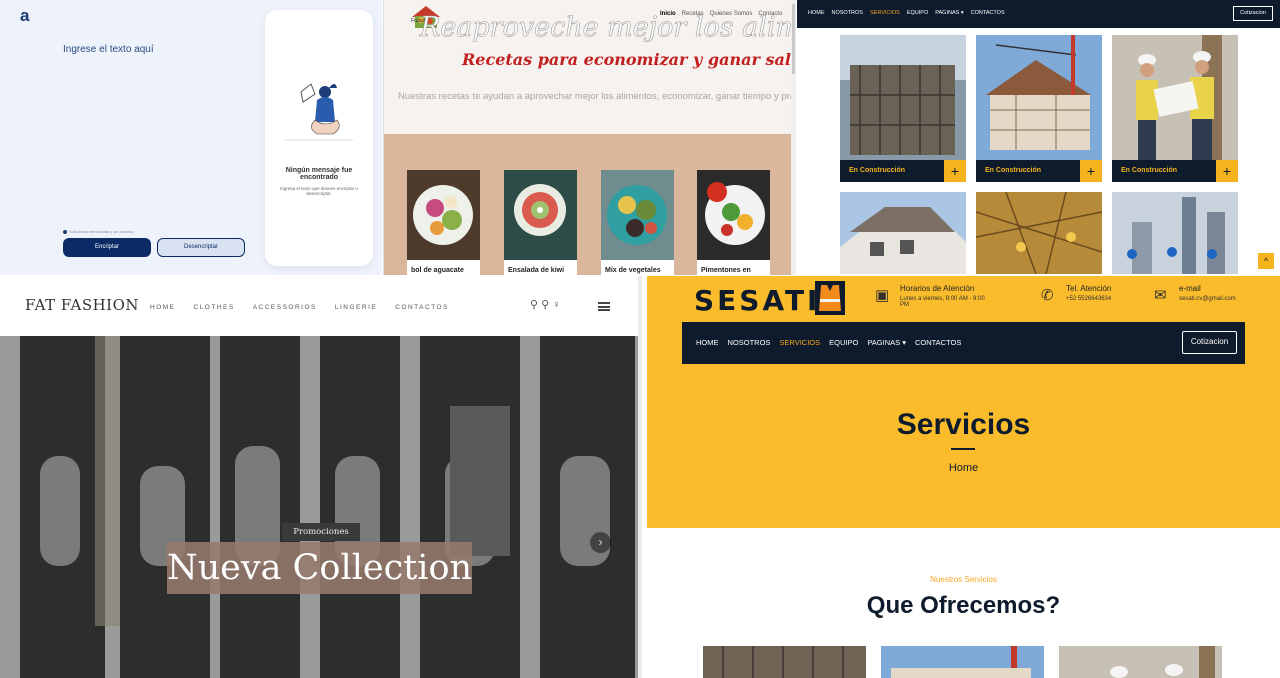  Describe the element at coordinates (1195, 294) in the screenshot. I see `email-info: ✉ e-mail sesati.cv@gmail.com` at that location.